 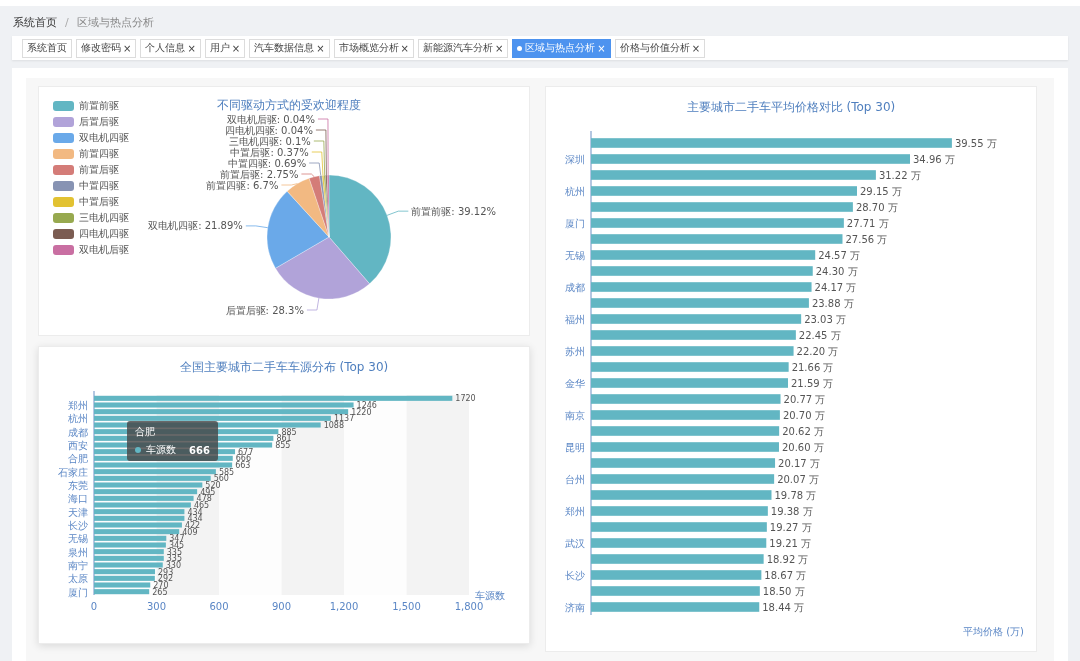 What do you see at coordinates (795, 495) in the screenshot?
I see `bar-value-label: 19.78 万` at bounding box center [795, 495].